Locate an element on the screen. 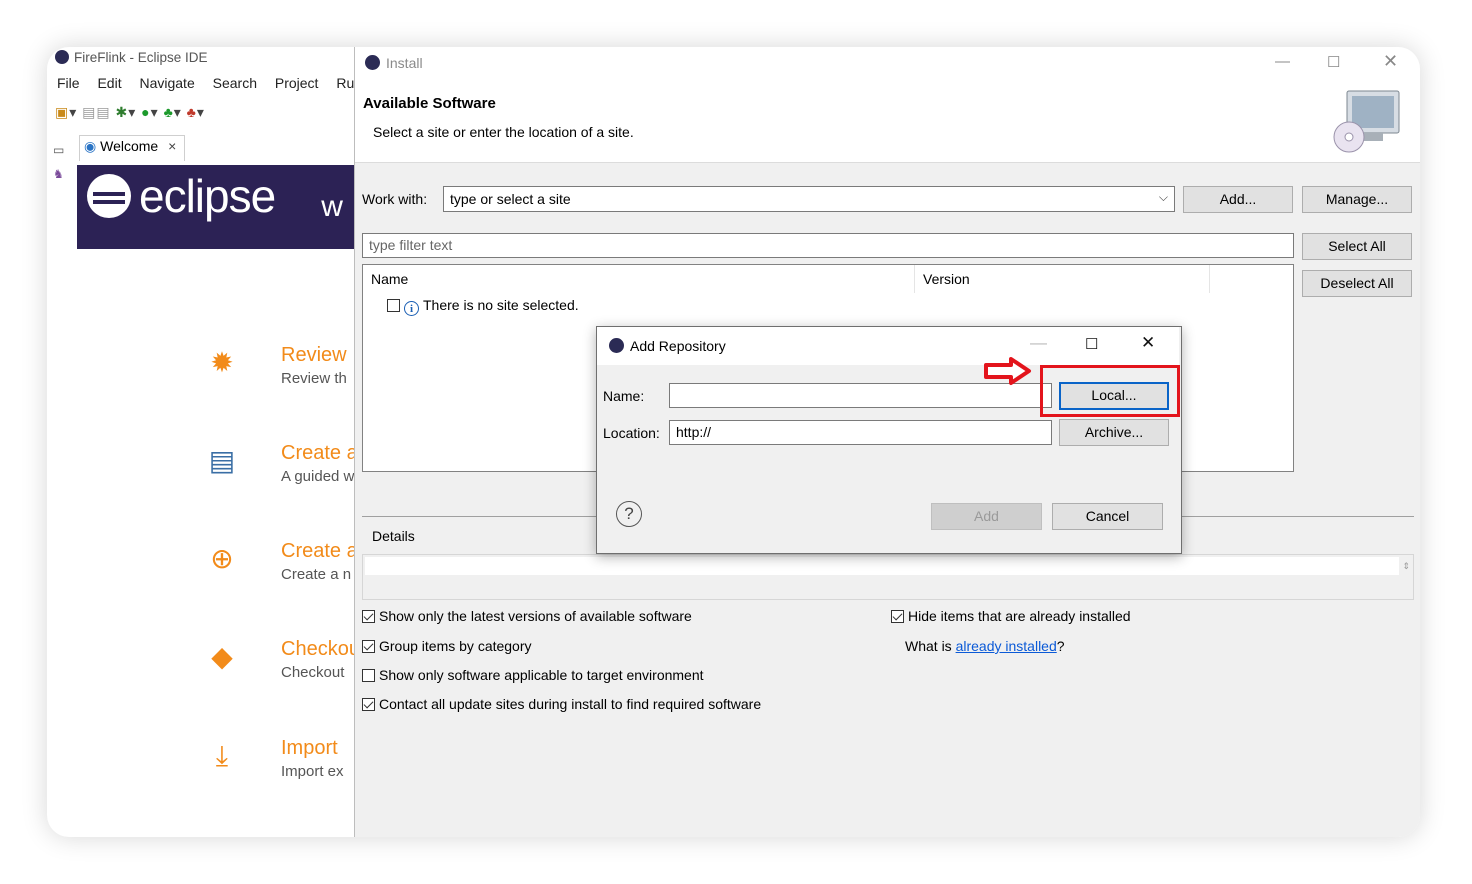  tutorial-icon: ▤ is located at coordinates (222, 460).